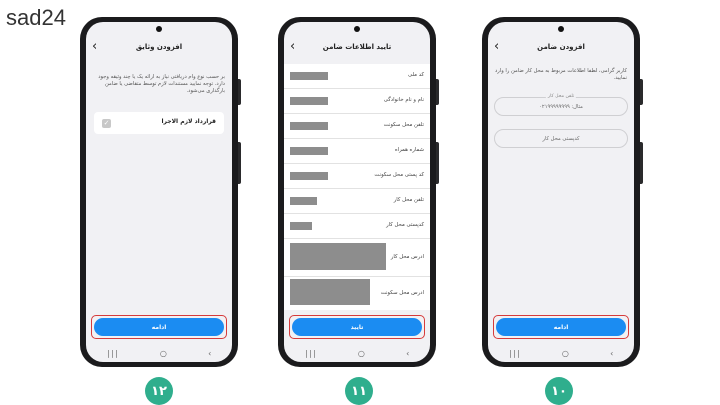 This screenshot has width=720, height=405. I want to click on work-postal-code-field: کدپستی محل کار, so click(561, 138).